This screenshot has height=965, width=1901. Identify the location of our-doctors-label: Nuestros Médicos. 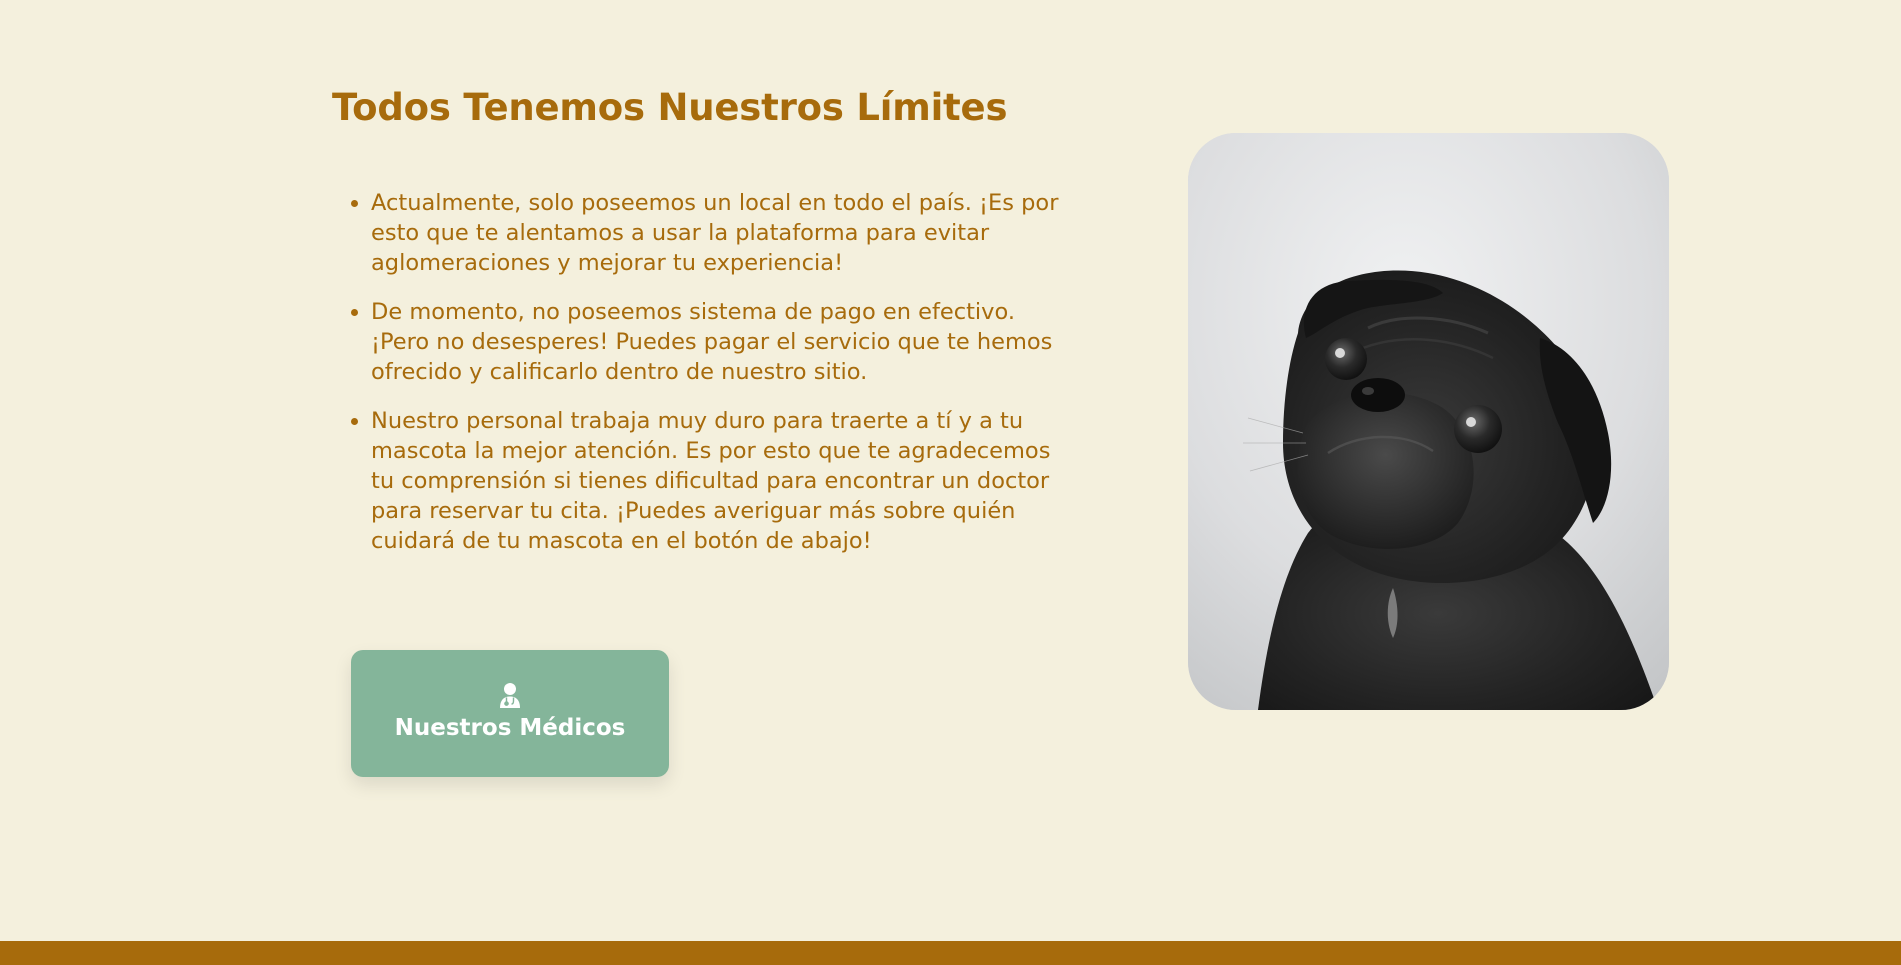
(510, 728).